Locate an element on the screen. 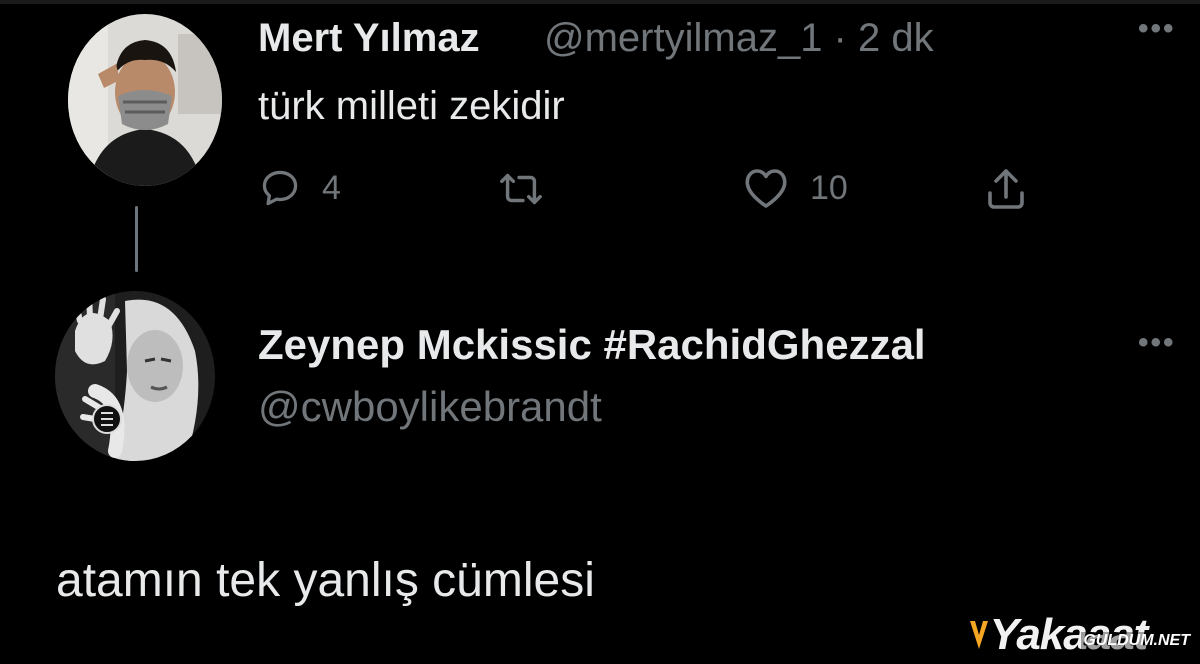  reply-count: 4 is located at coordinates (331, 187).